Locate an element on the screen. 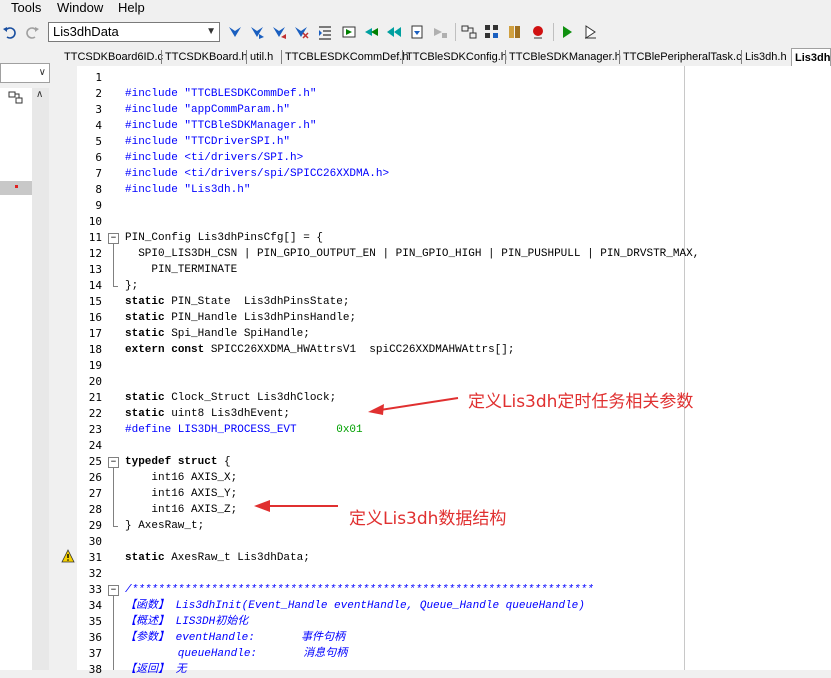 Image resolution: width=831 pixels, height=678 pixels. debug-start-icon is located at coordinates (538, 32).